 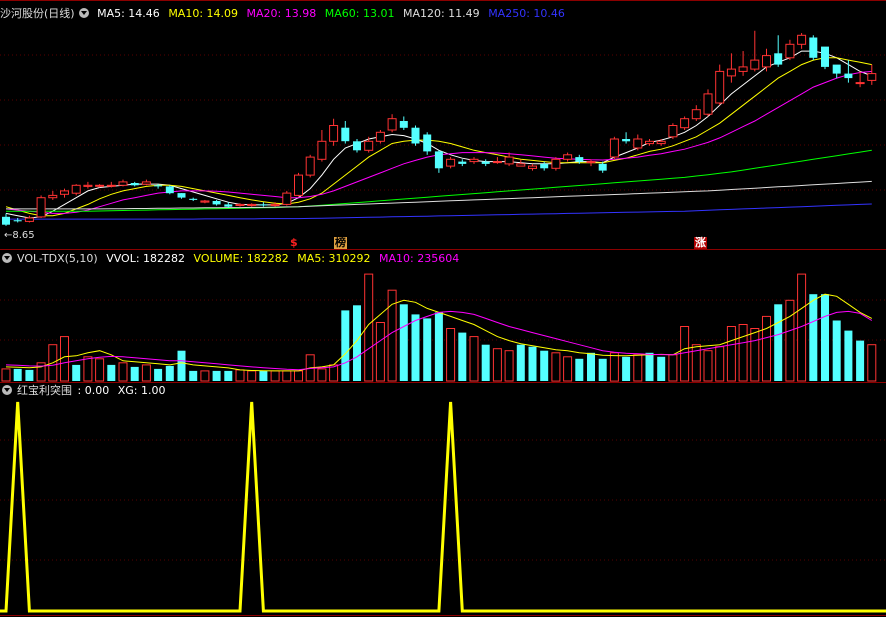 What do you see at coordinates (146, 258) in the screenshot?
I see `vvol-label: VVOL: 182282` at bounding box center [146, 258].